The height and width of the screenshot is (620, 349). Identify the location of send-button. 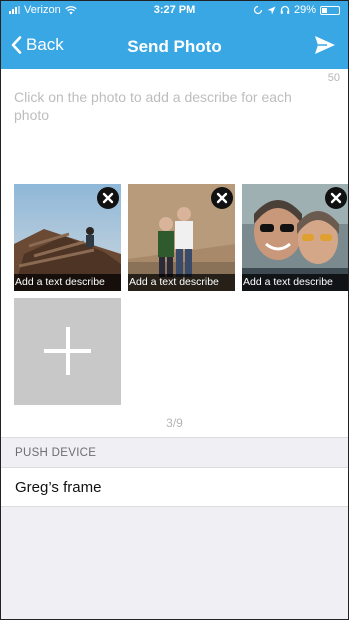
(325, 47).